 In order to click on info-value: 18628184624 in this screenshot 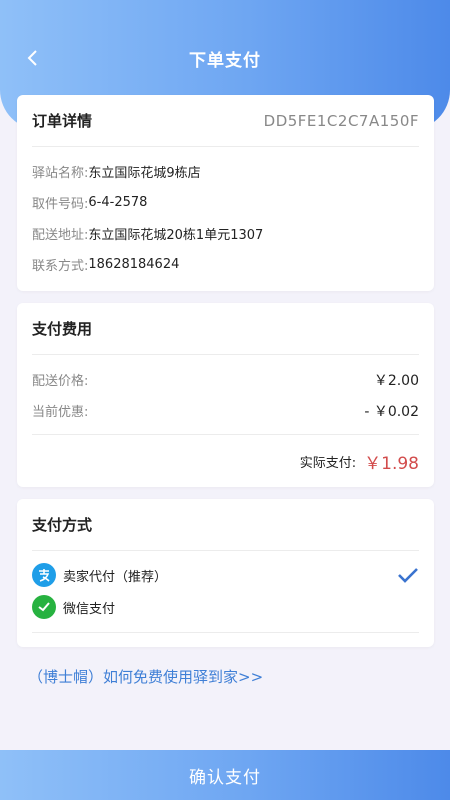, I will do `click(134, 264)`.